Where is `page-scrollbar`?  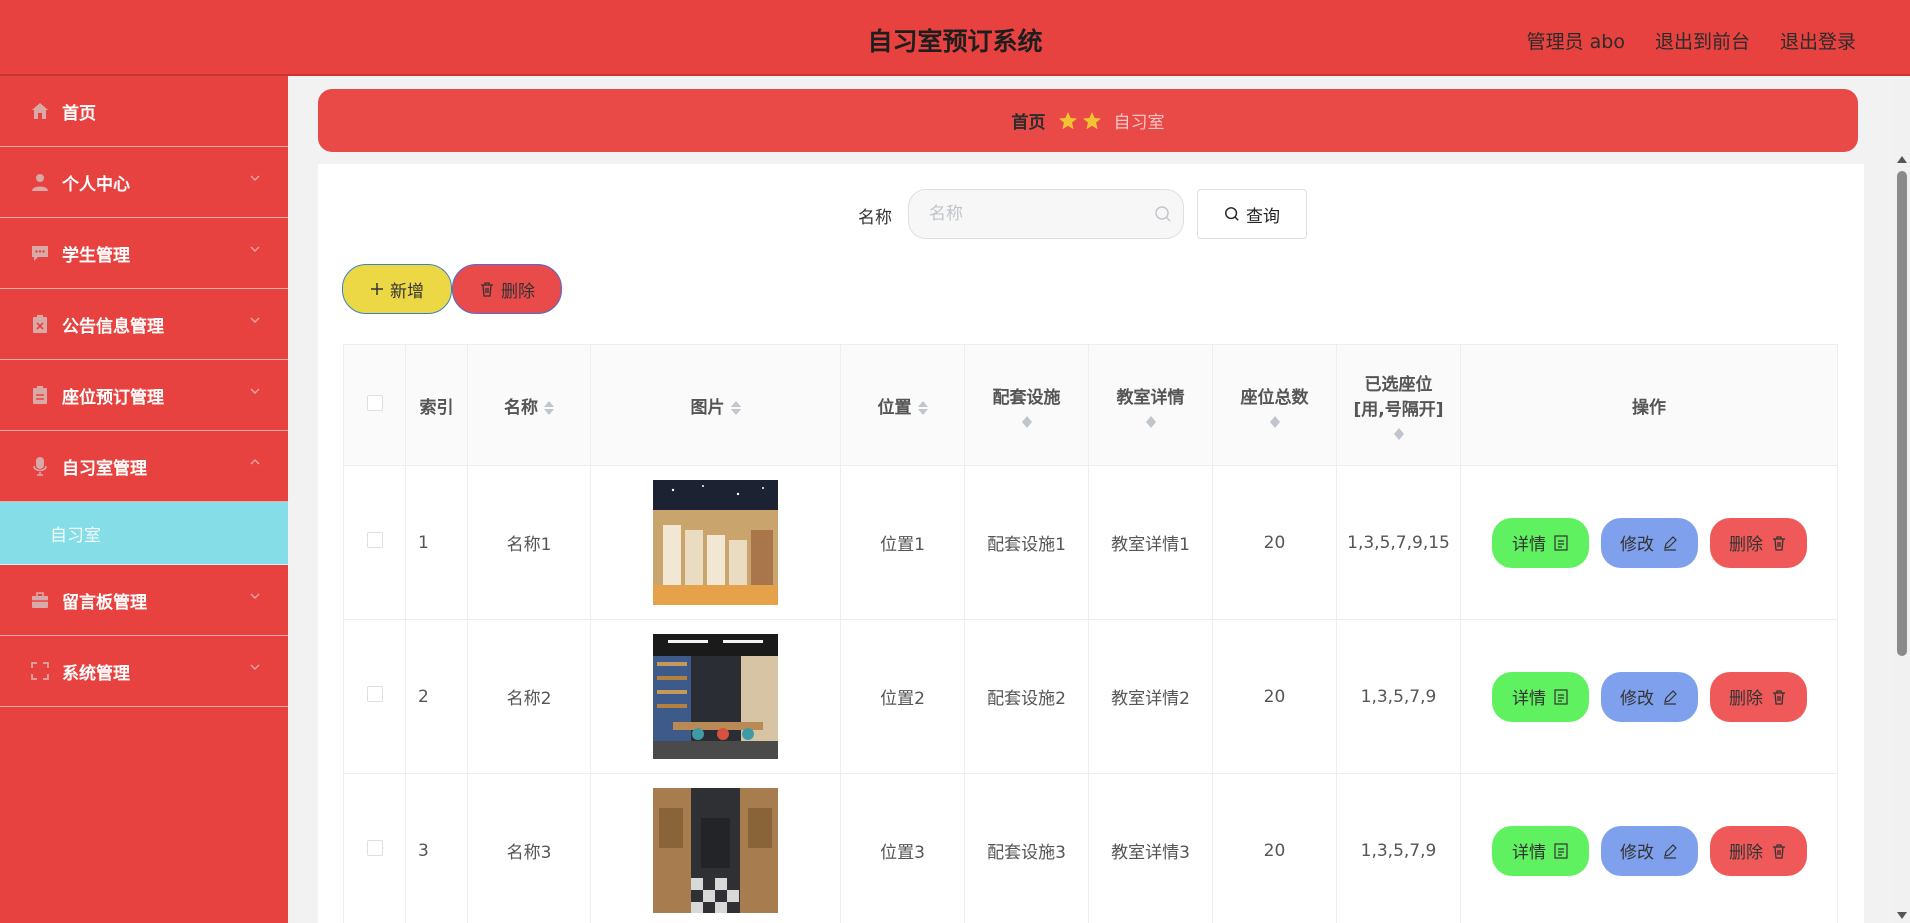
page-scrollbar is located at coordinates (1902, 499).